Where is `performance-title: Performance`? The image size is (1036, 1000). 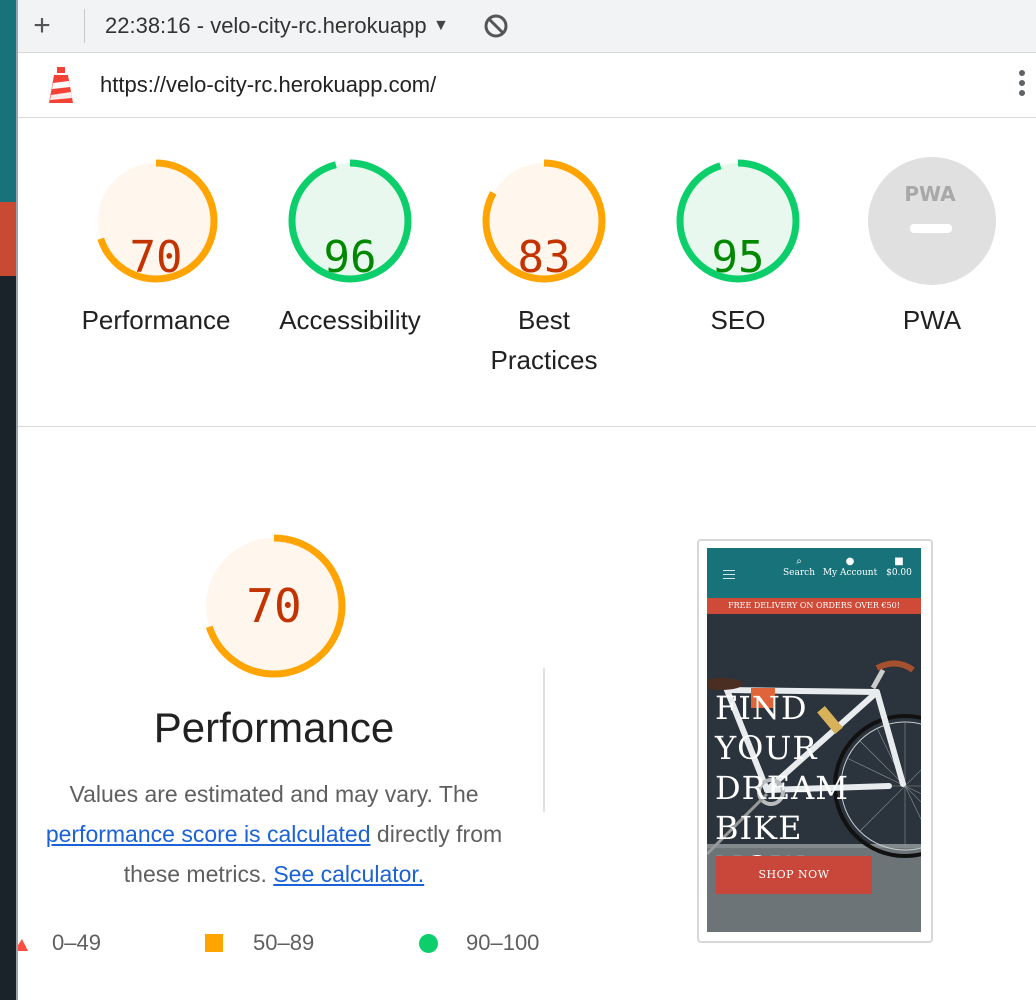
performance-title: Performance is located at coordinates (274, 727).